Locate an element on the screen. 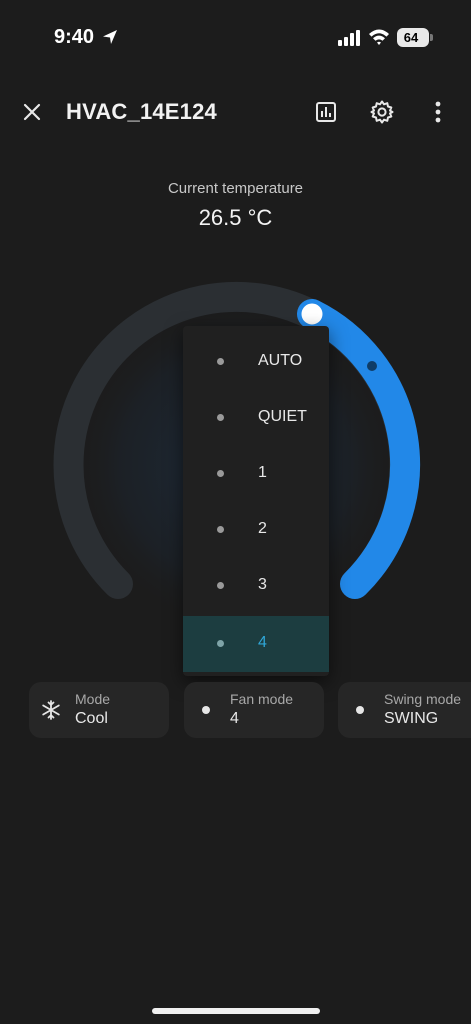 This screenshot has height=1024, width=471. settings-button is located at coordinates (382, 112).